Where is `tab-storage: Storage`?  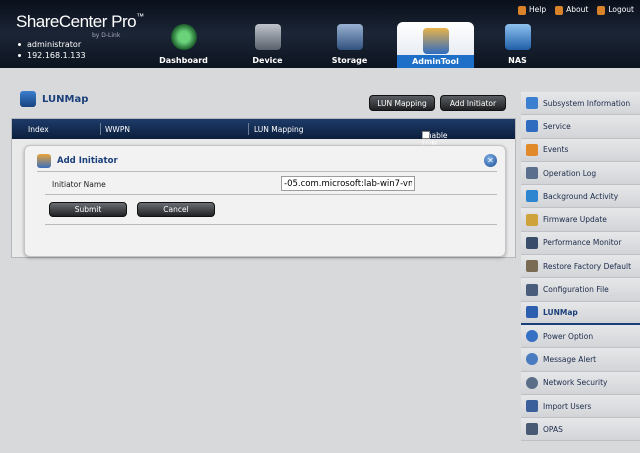
tab-storage: Storage is located at coordinates (349, 46).